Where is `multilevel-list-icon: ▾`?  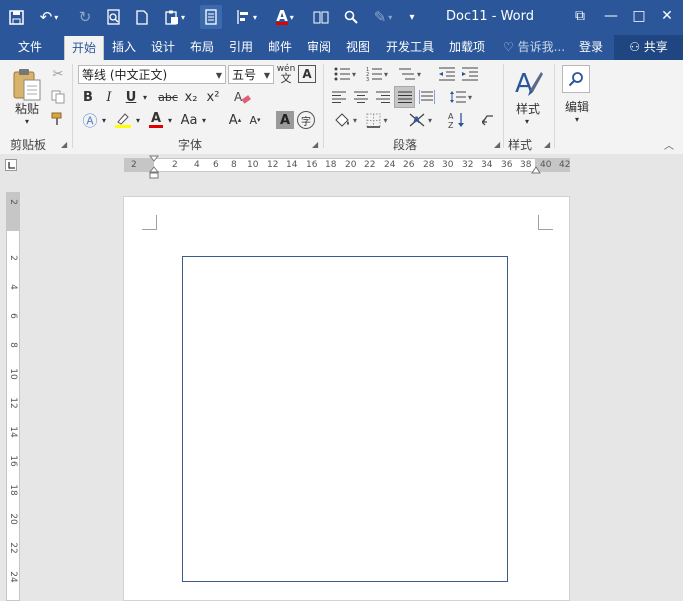
multilevel-list-icon: ▾ is located at coordinates (410, 74).